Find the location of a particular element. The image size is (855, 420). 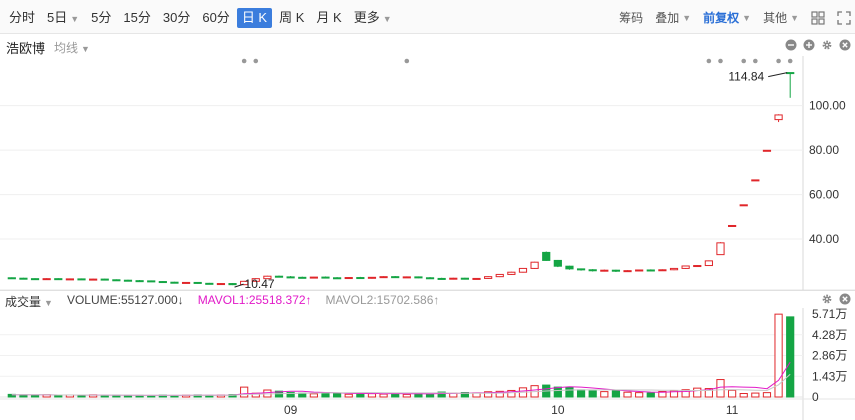

tab-daily-k: 日 K is located at coordinates (254, 18).